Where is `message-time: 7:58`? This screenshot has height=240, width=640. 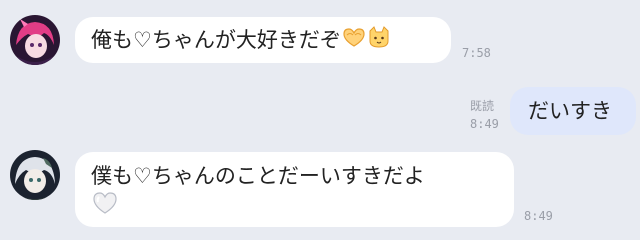
message-time: 7:58 is located at coordinates (476, 53).